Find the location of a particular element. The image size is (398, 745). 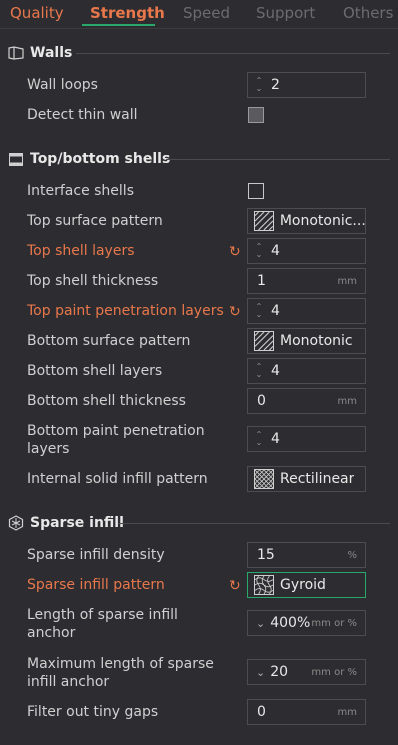

top-shell-layers-label: Top shell layers is located at coordinates (81, 251).